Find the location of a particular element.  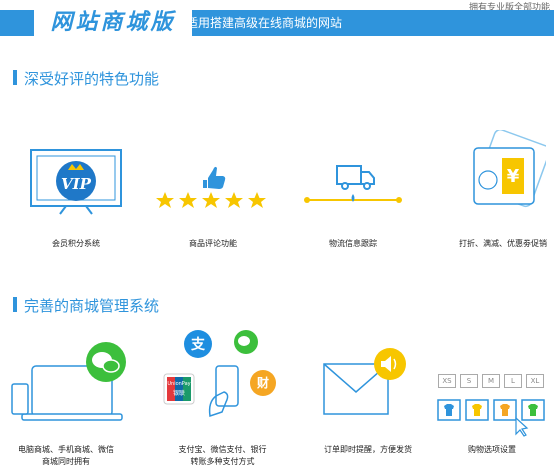

size-option: XS is located at coordinates (447, 381).